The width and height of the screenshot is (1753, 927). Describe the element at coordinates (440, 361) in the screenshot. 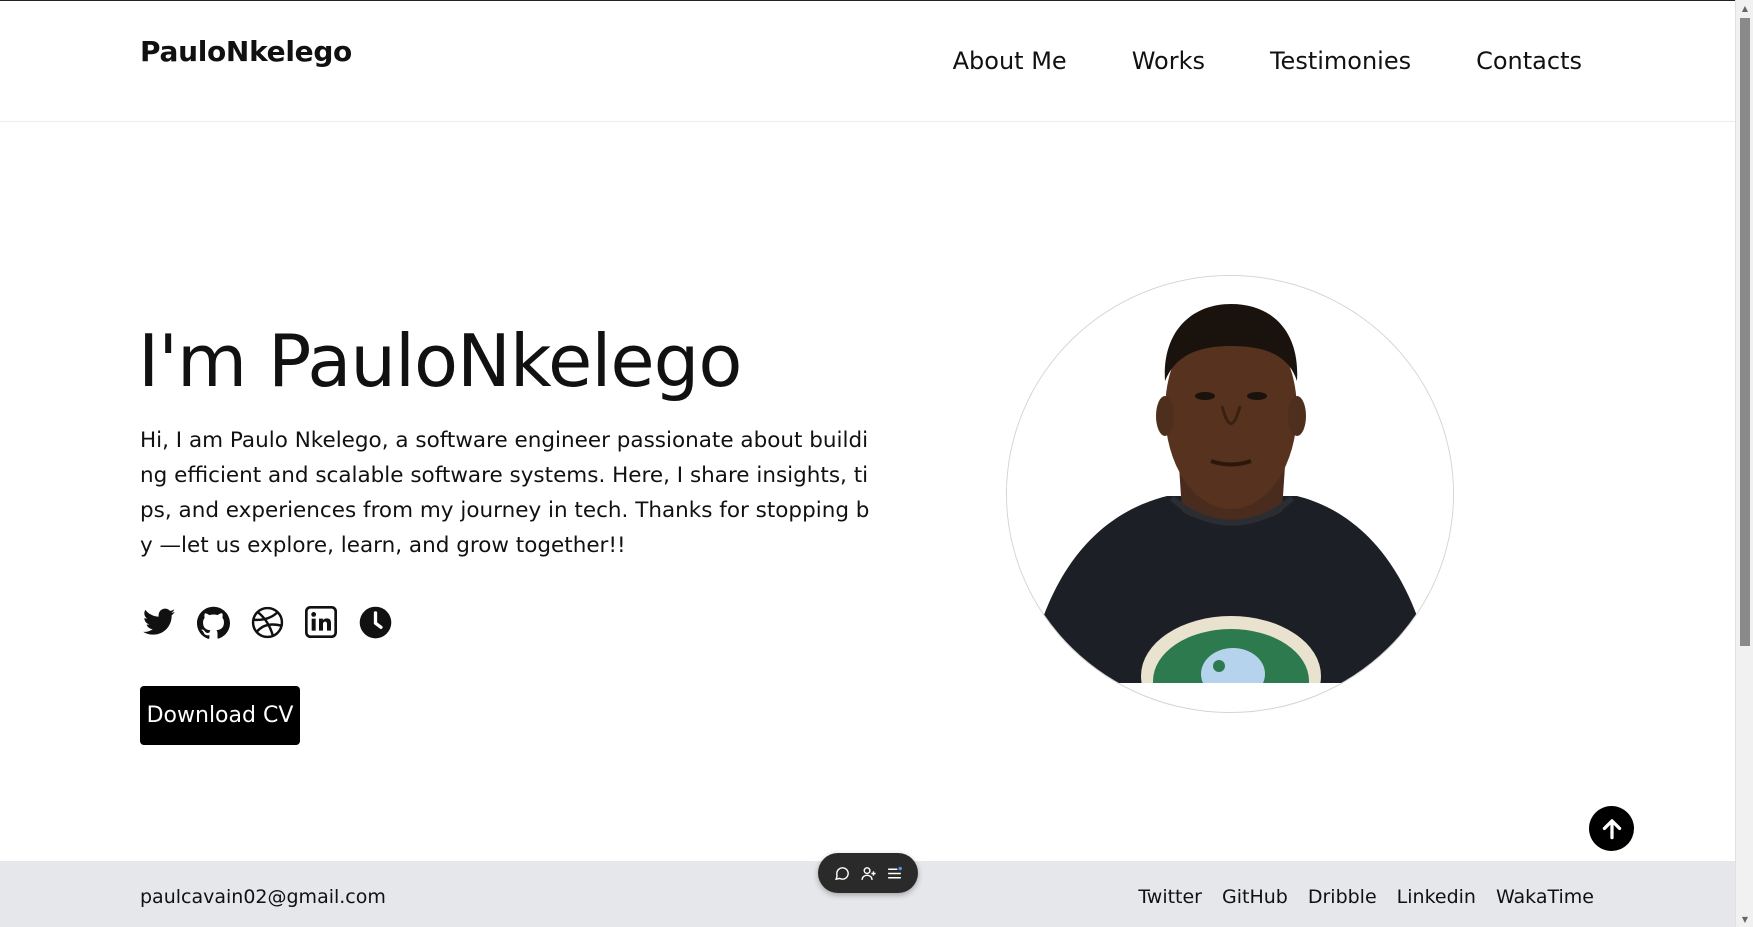

I see `hero-title: I'm PauloNkelego` at that location.